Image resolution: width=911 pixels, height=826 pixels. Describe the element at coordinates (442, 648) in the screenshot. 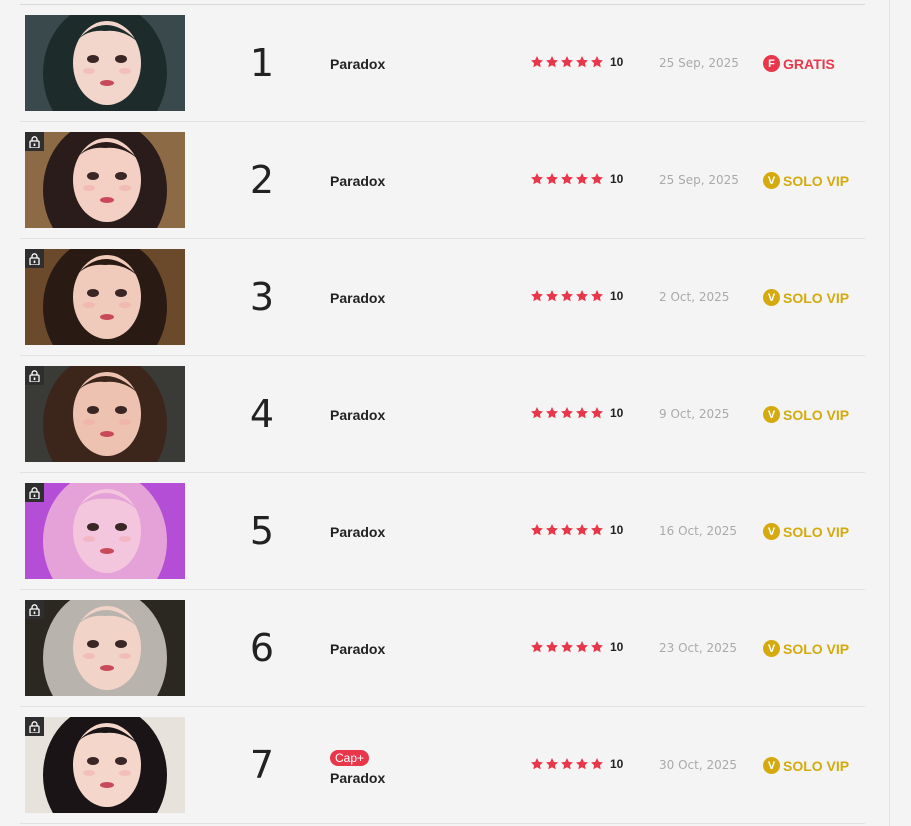

I see `chapter-row: 6 Paradox 10 23 Oct, 2025 V SOLO VIP` at that location.